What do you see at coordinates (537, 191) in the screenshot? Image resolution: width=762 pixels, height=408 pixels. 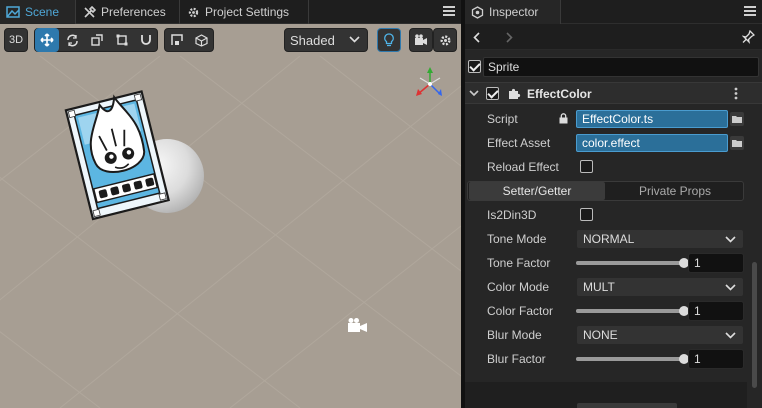 I see `tab-setter-getter: Setter/Getter` at bounding box center [537, 191].